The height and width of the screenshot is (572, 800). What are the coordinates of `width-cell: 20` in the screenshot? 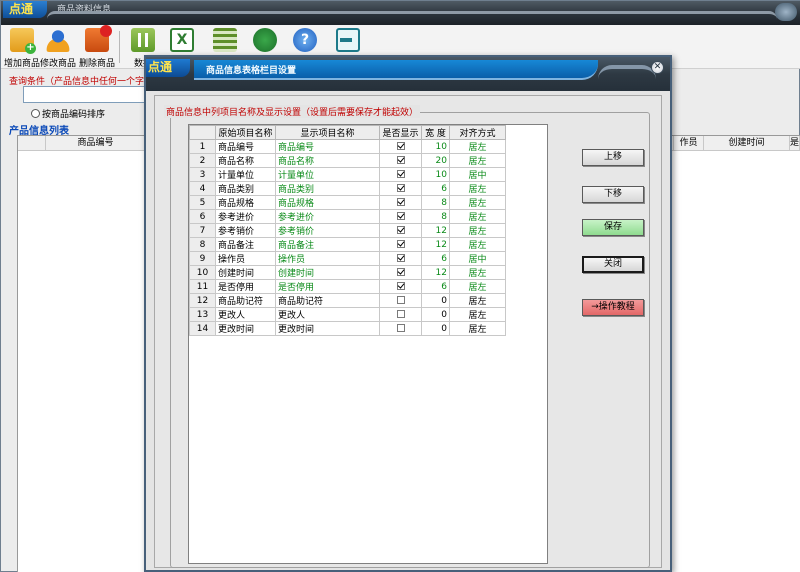 It's located at (435, 160).